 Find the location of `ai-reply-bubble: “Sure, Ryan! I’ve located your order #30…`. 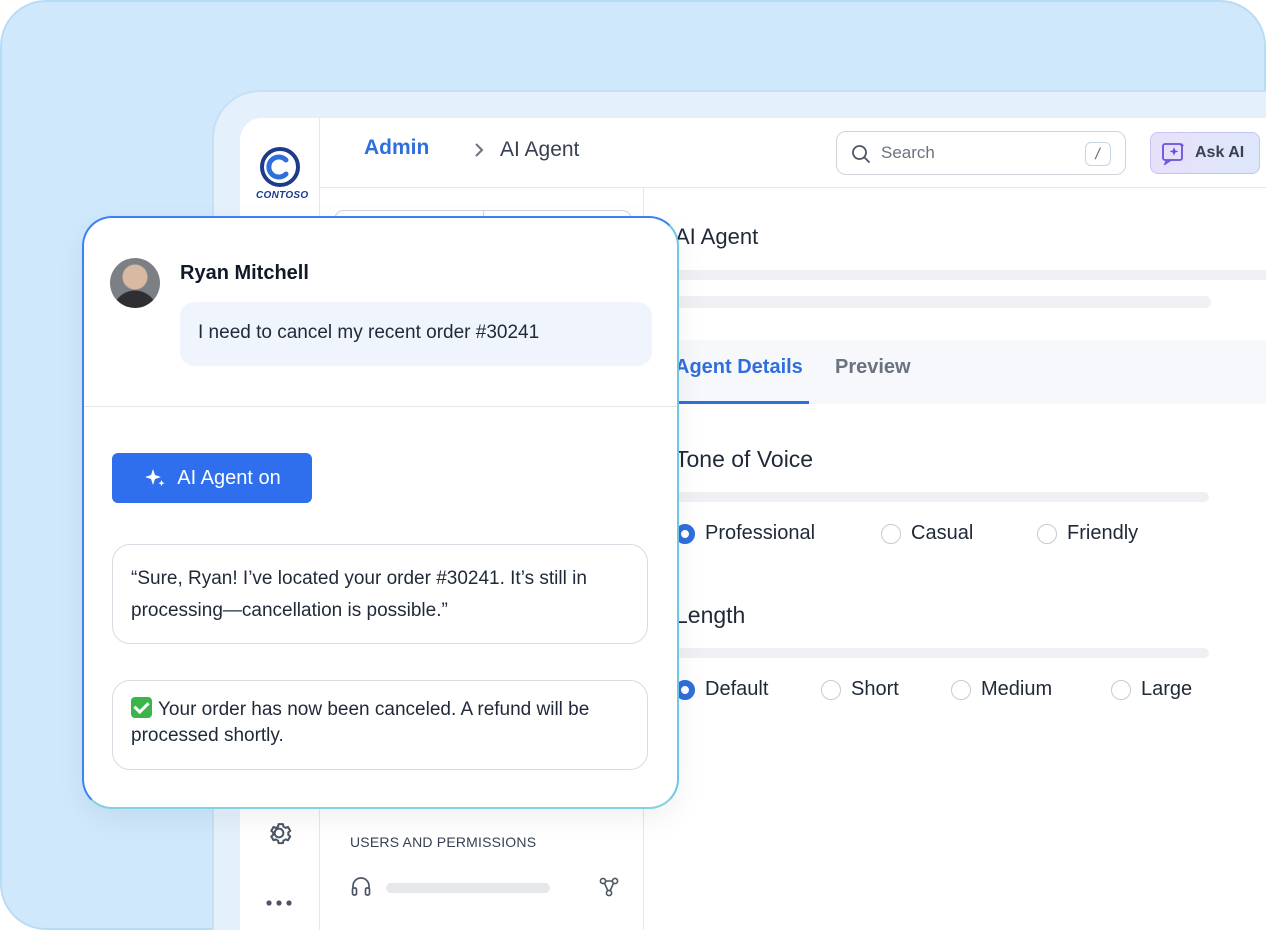

ai-reply-bubble: “Sure, Ryan! I’ve located your order #30… is located at coordinates (380, 594).